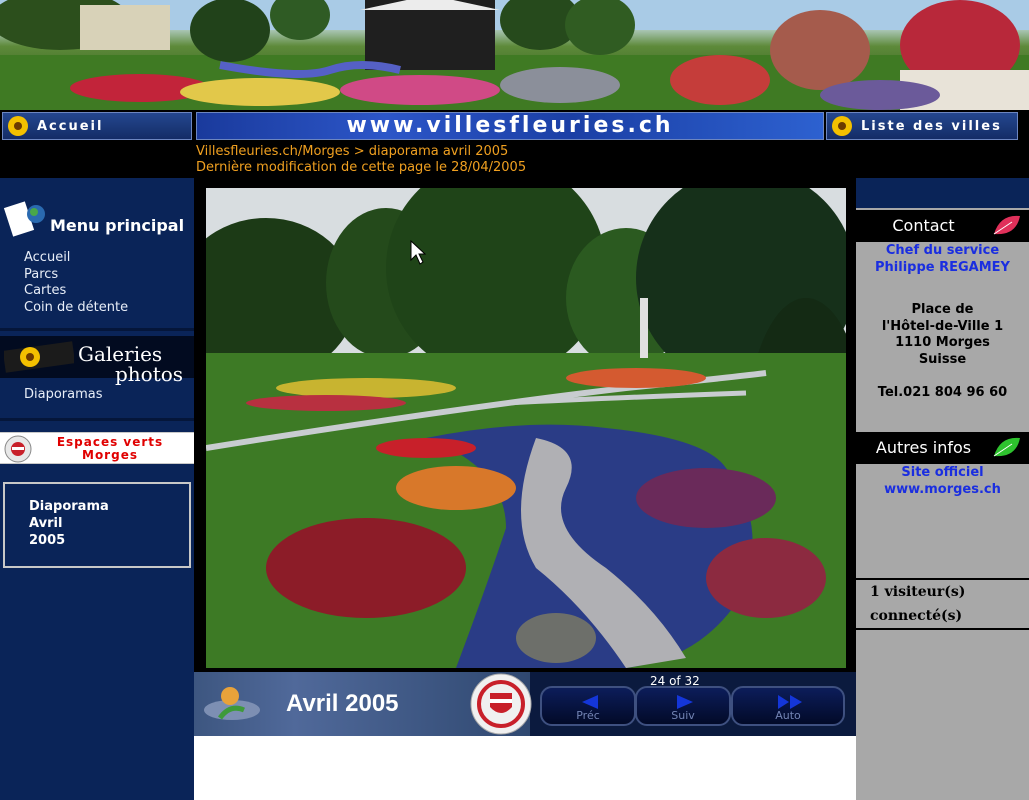 The width and height of the screenshot is (1029, 800). I want to click on current-line-3: 2005, so click(47, 540).